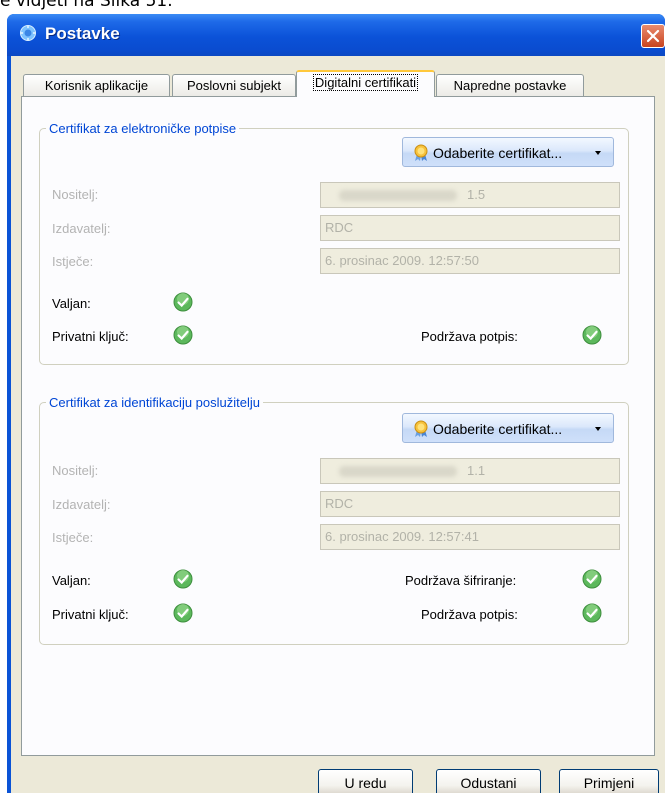  Describe the element at coordinates (90, 614) in the screenshot. I see `identification-private-key-label: Privatni ključ:` at that location.